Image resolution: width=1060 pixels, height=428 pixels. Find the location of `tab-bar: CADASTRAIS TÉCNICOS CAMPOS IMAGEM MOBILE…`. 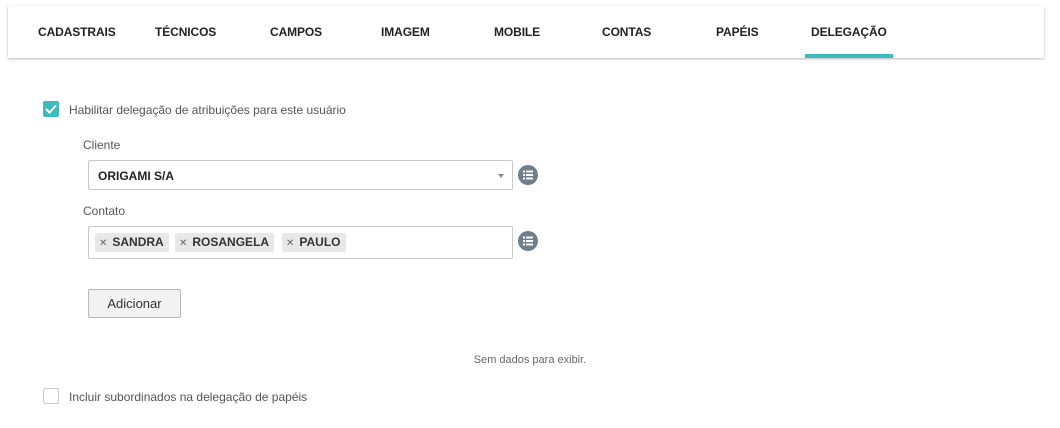

tab-bar: CADASTRAIS TÉCNICOS CAMPOS IMAGEM MOBILE… is located at coordinates (526, 32).